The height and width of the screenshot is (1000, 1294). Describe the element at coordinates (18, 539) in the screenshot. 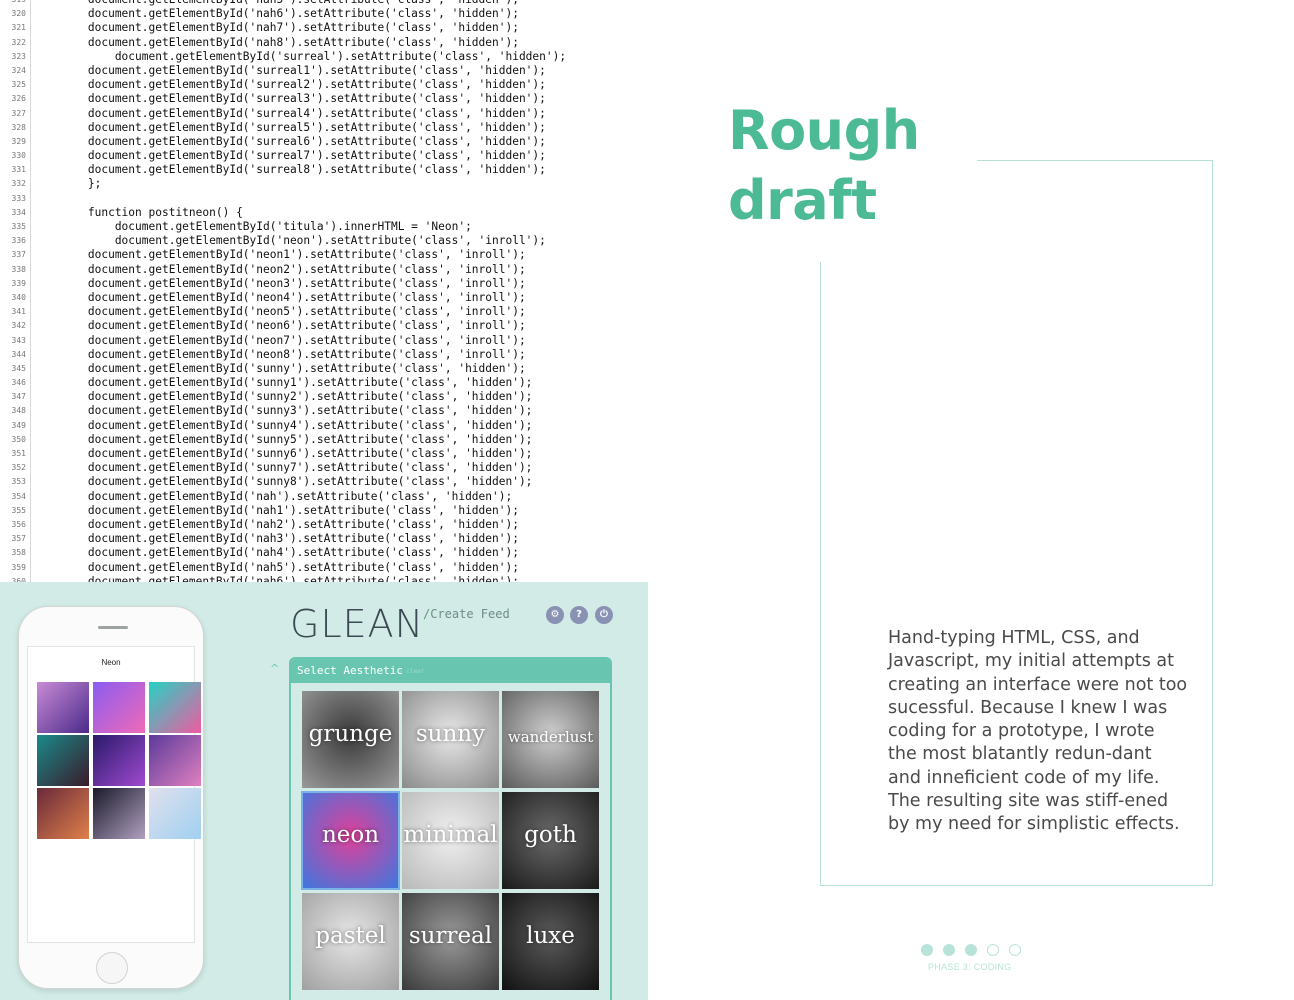

I see `line-number: 357` at that location.